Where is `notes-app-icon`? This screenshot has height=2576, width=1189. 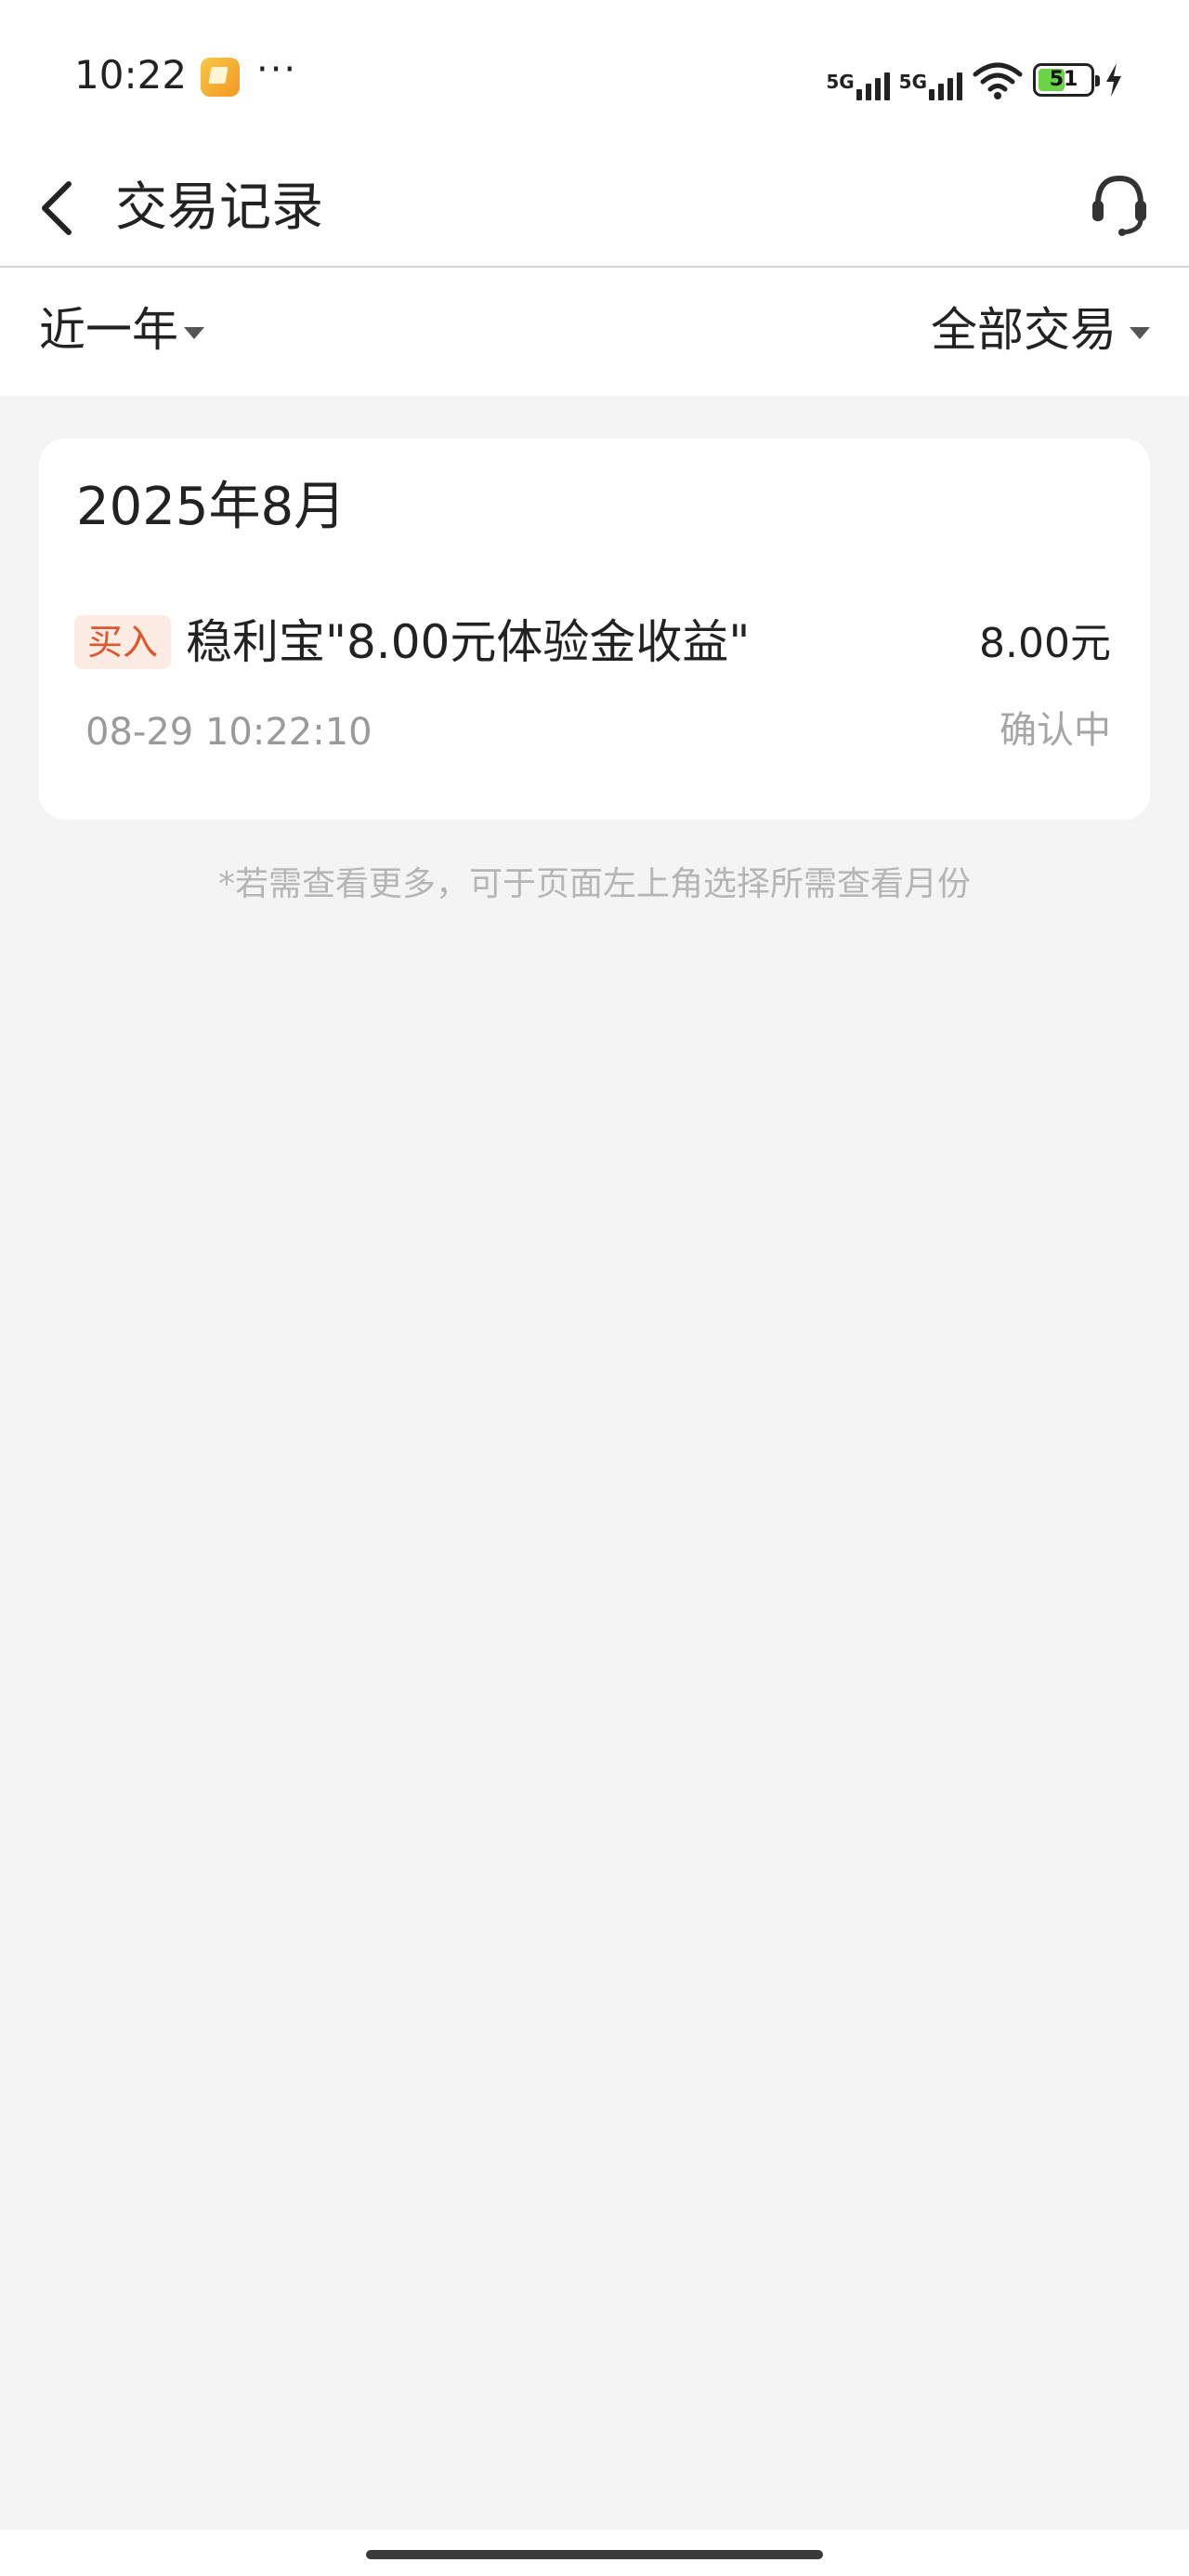 notes-app-icon is located at coordinates (221, 77).